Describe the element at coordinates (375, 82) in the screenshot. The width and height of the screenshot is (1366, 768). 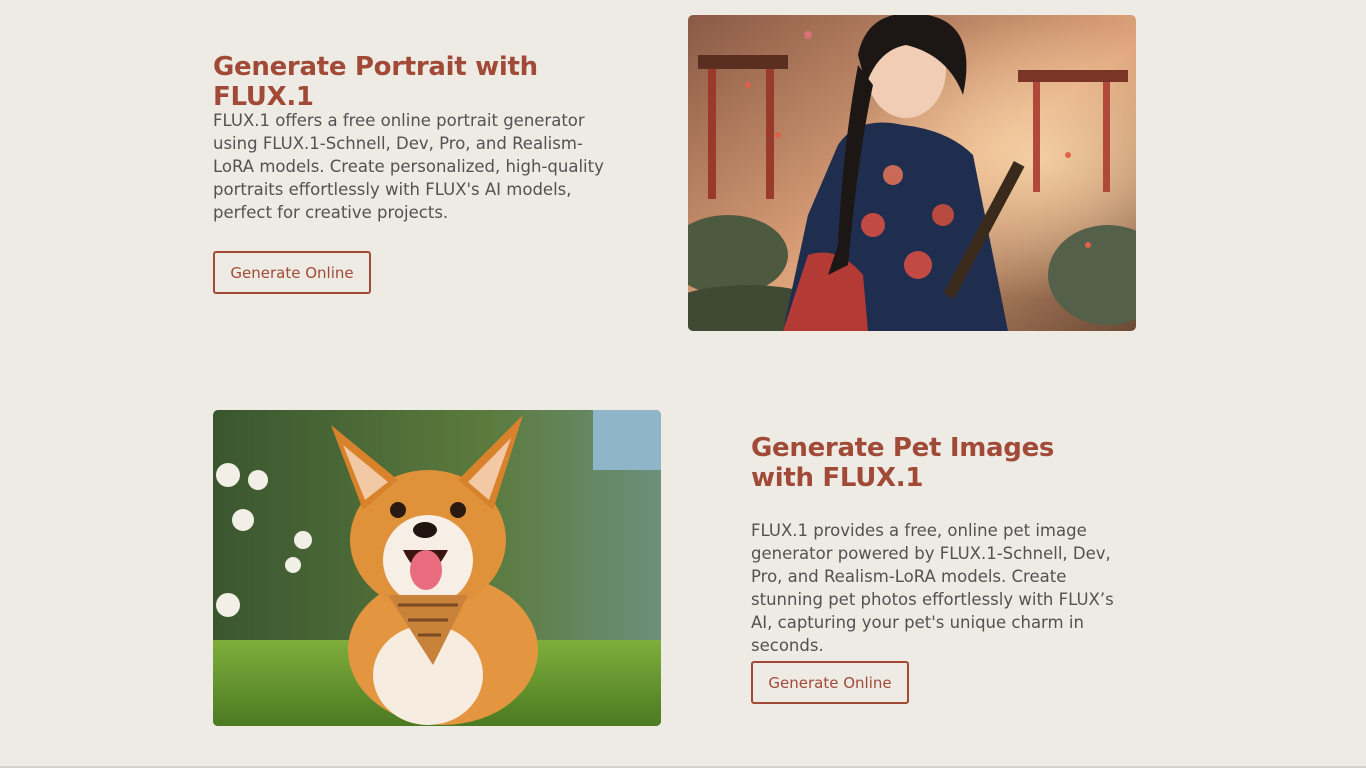
I see `portrait-section-title: Generate Portrait with FLUX.1` at that location.